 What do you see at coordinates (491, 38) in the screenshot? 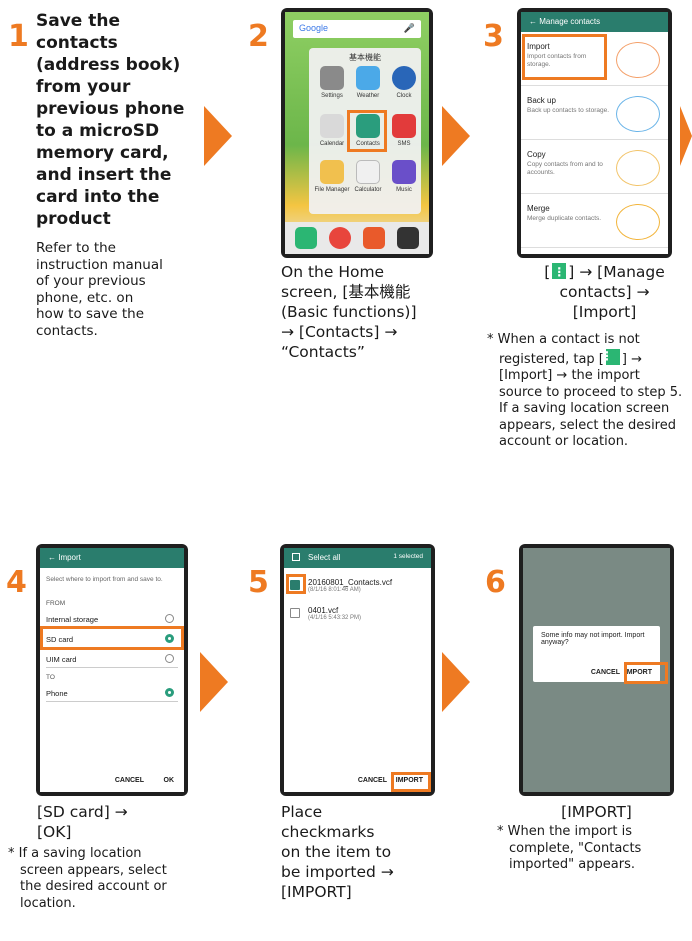
I see `step-number-3: 3` at bounding box center [491, 38].